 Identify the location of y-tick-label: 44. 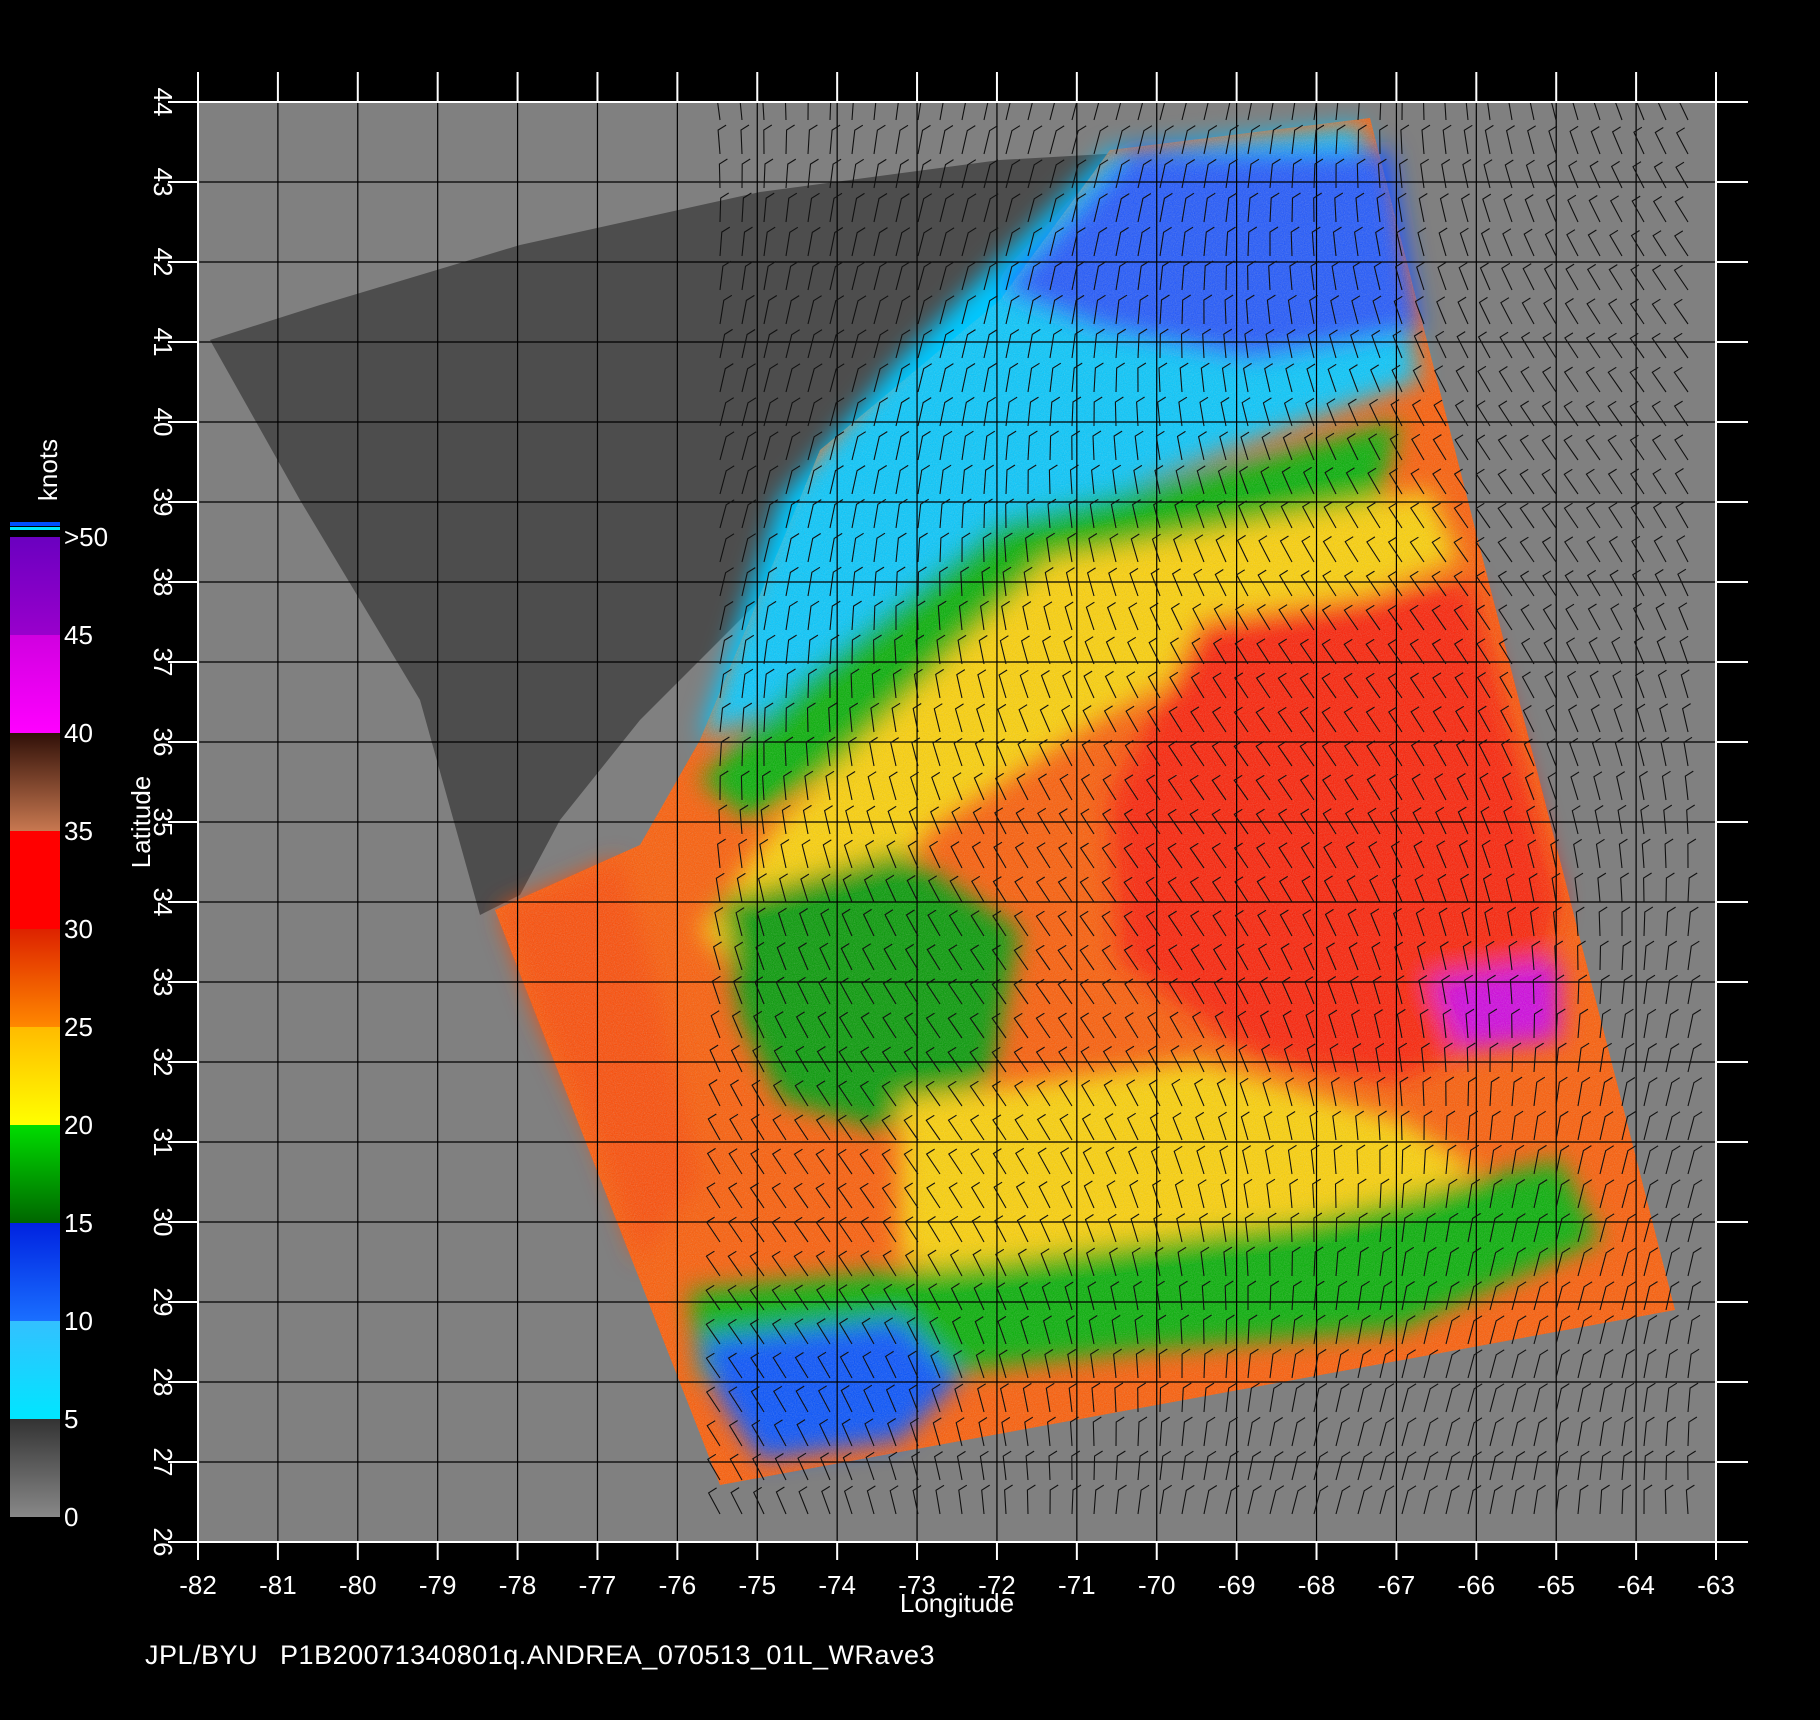
(163, 102).